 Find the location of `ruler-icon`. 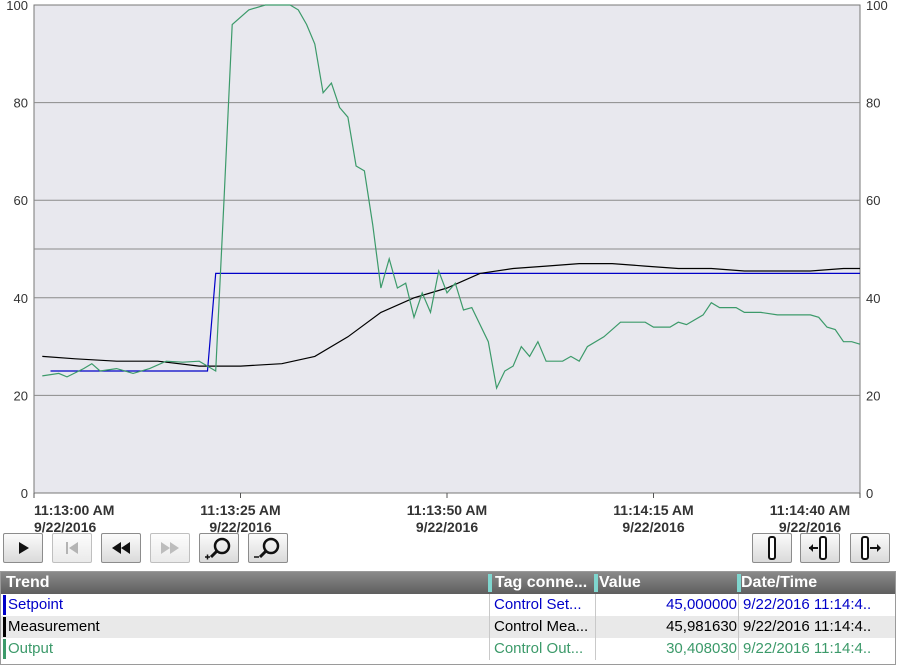

ruler-icon is located at coordinates (772, 548).